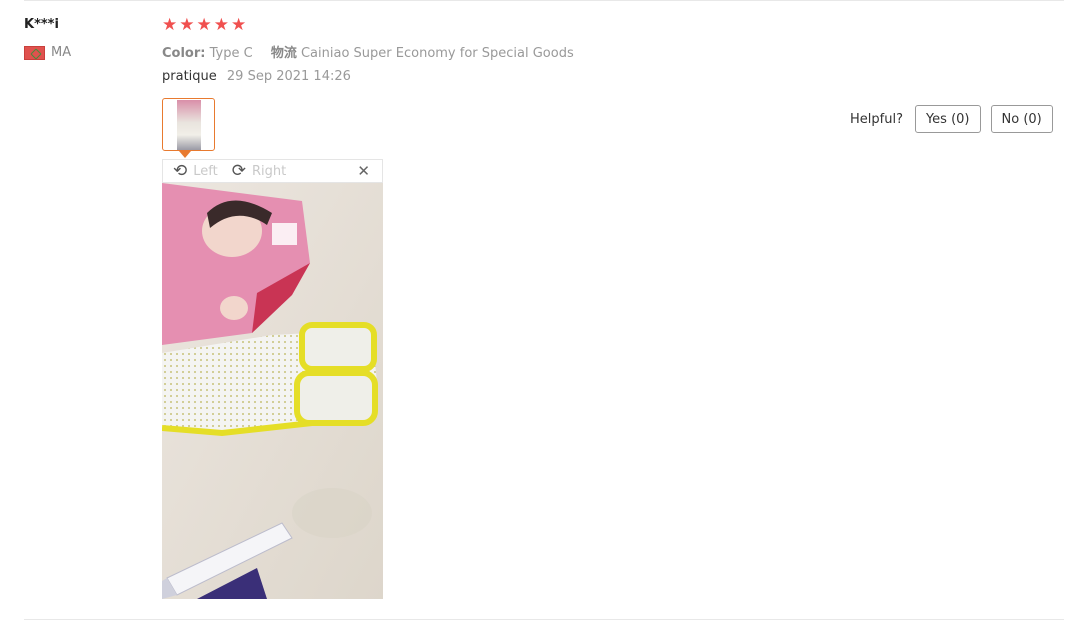 This screenshot has height=631, width=1085. I want to click on rotate-left-label: Left, so click(205, 171).